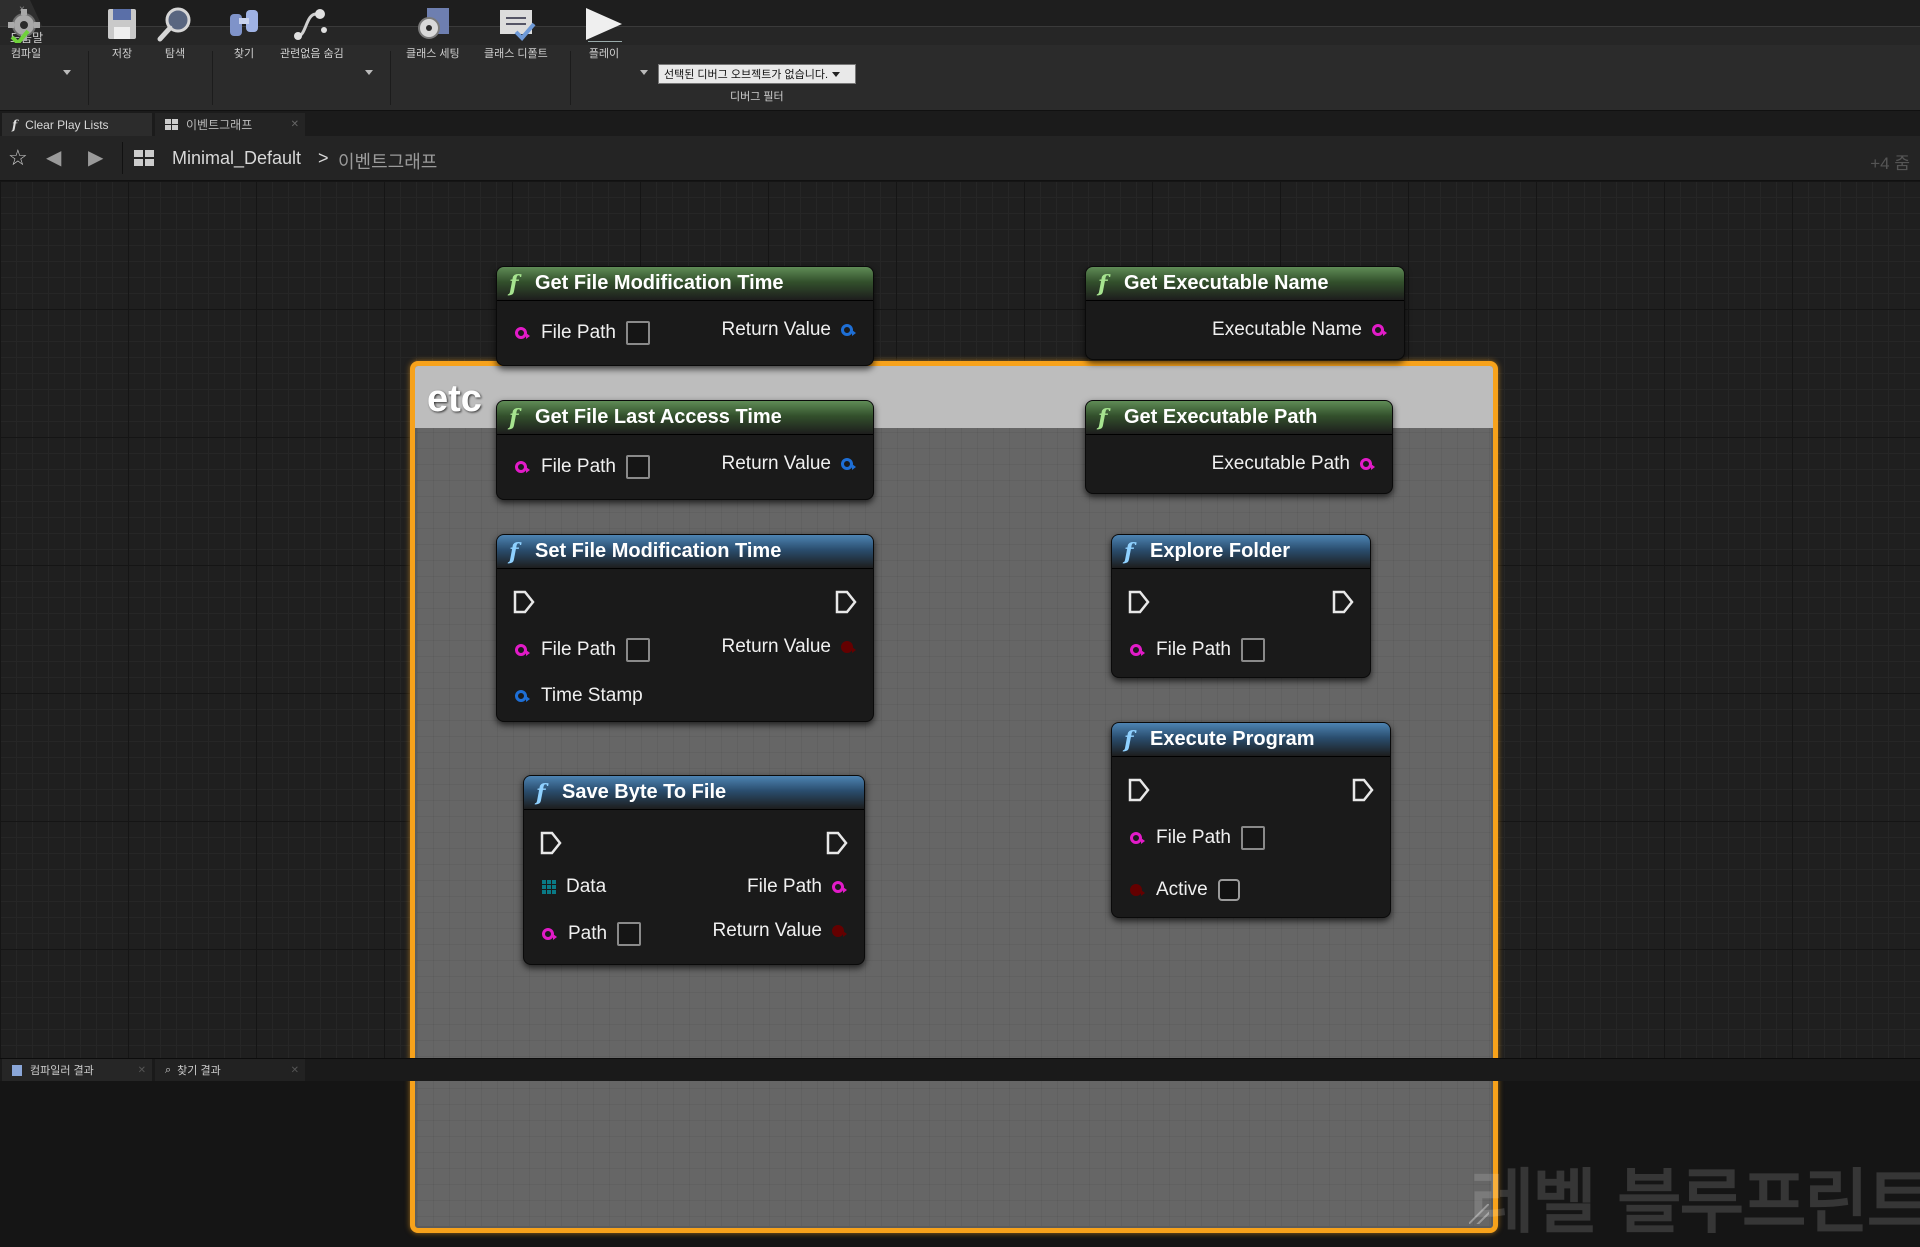 The width and height of the screenshot is (1920, 1247). I want to click on array-pin-icon, so click(549, 887).